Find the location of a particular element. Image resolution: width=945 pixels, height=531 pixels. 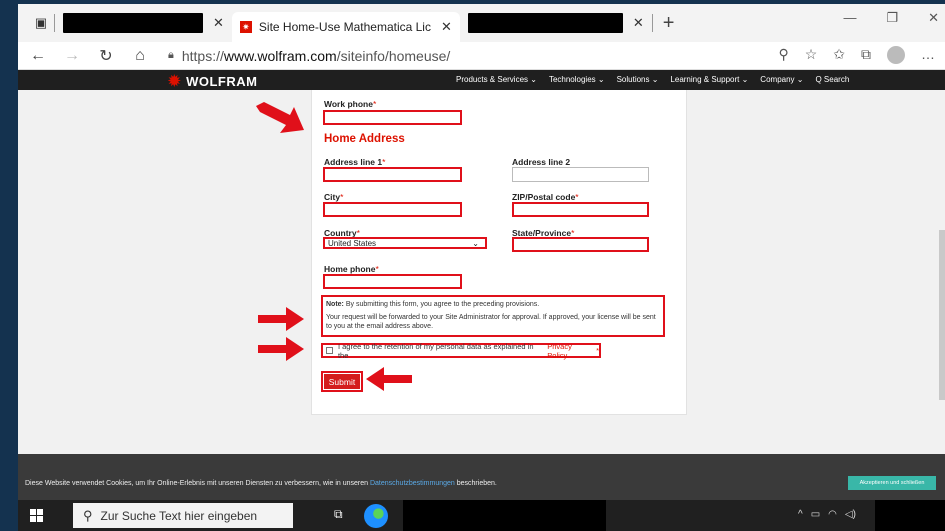

privacy-checkbox is located at coordinates (329, 350).